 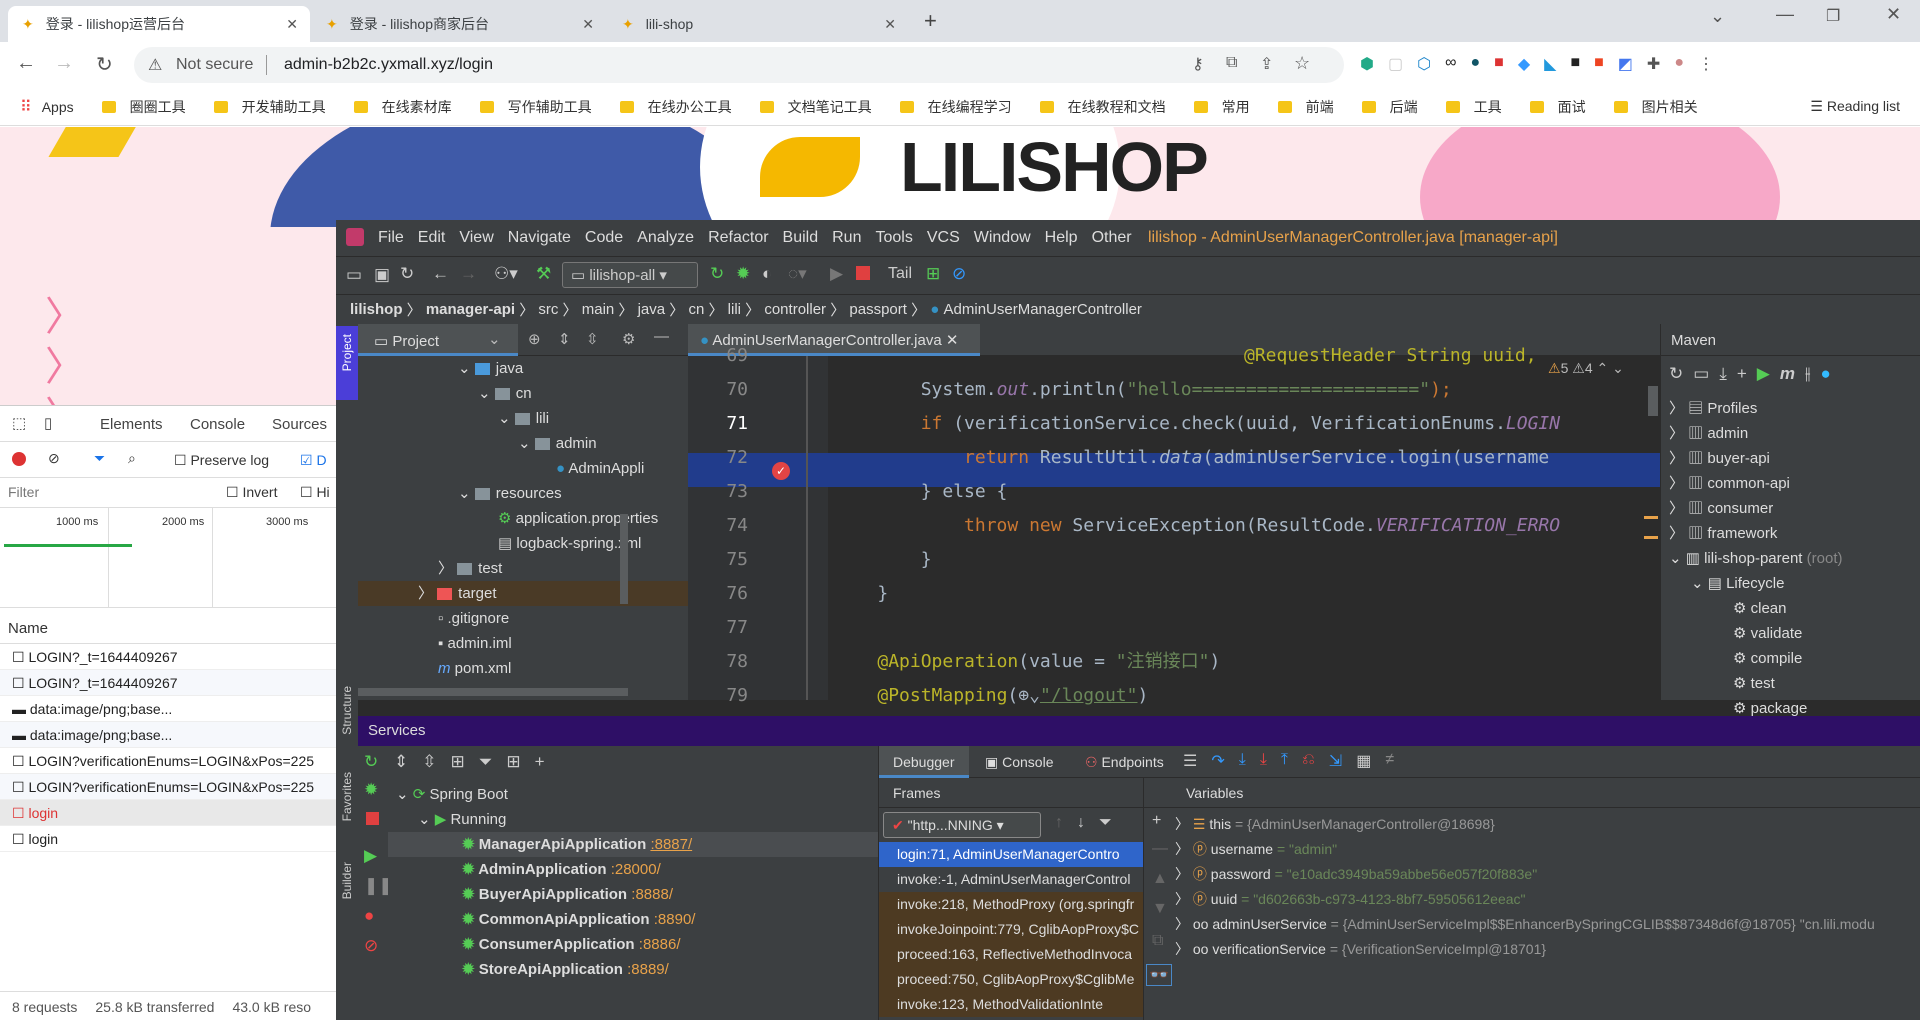 I want to click on record-icon, so click(x=19, y=459).